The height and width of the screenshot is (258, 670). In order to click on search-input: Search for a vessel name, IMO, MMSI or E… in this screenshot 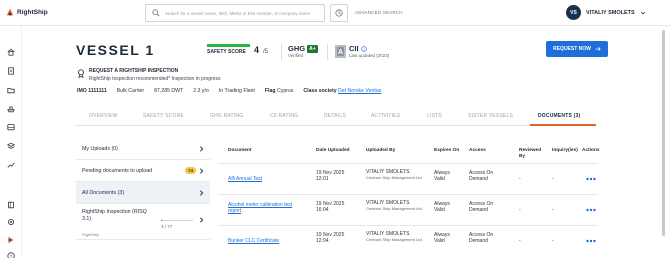, I will do `click(237, 13)`.